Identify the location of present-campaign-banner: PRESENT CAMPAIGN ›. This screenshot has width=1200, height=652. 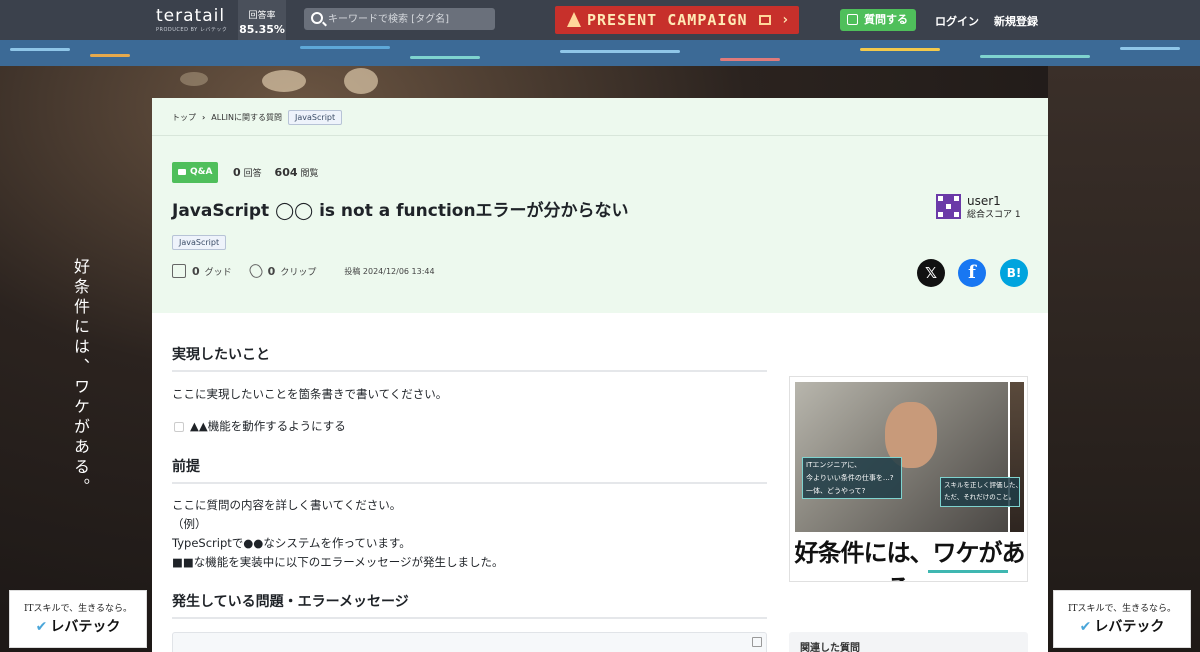
(677, 20).